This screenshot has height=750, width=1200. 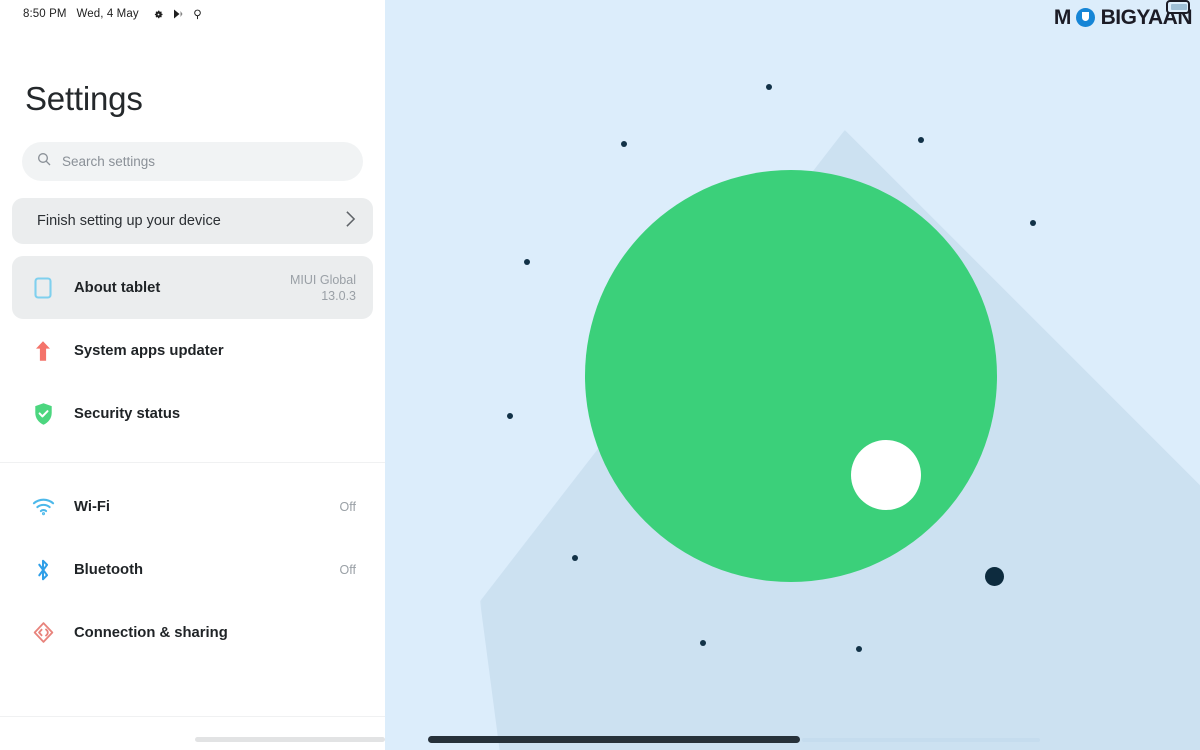 What do you see at coordinates (323, 287) in the screenshot?
I see `about-tablet-value: MIUI Global 13.0.3` at bounding box center [323, 287].